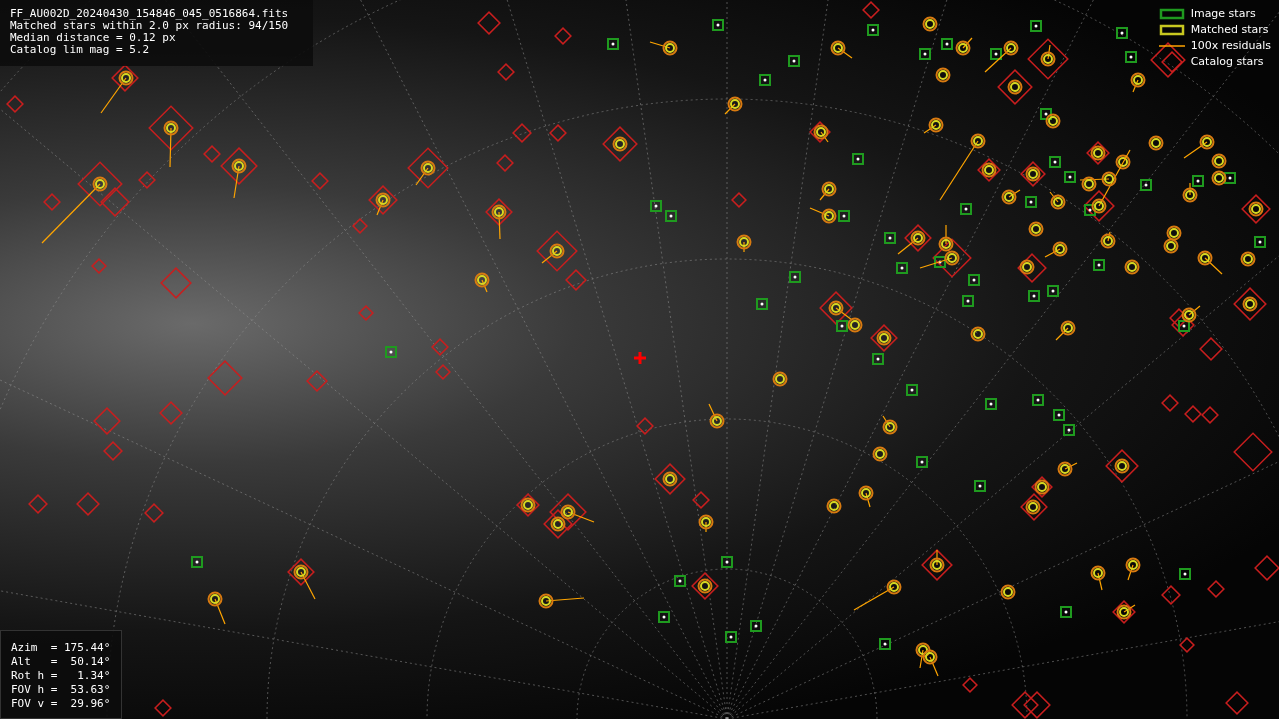 The image size is (1279, 719). What do you see at coordinates (1171, 46) in the screenshot?
I see `line-marker-icon` at bounding box center [1171, 46].